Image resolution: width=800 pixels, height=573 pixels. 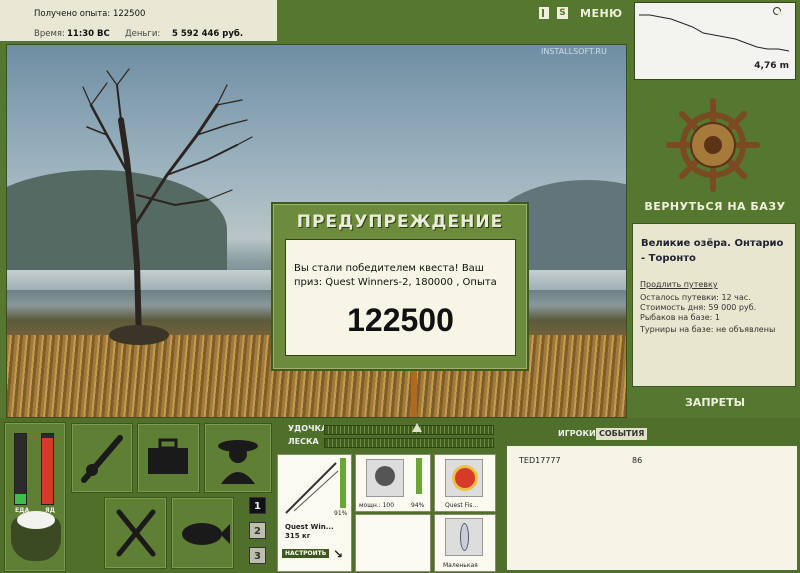 I want to click on watermark-text: INSTALLSOFT.RU, so click(x=574, y=51).